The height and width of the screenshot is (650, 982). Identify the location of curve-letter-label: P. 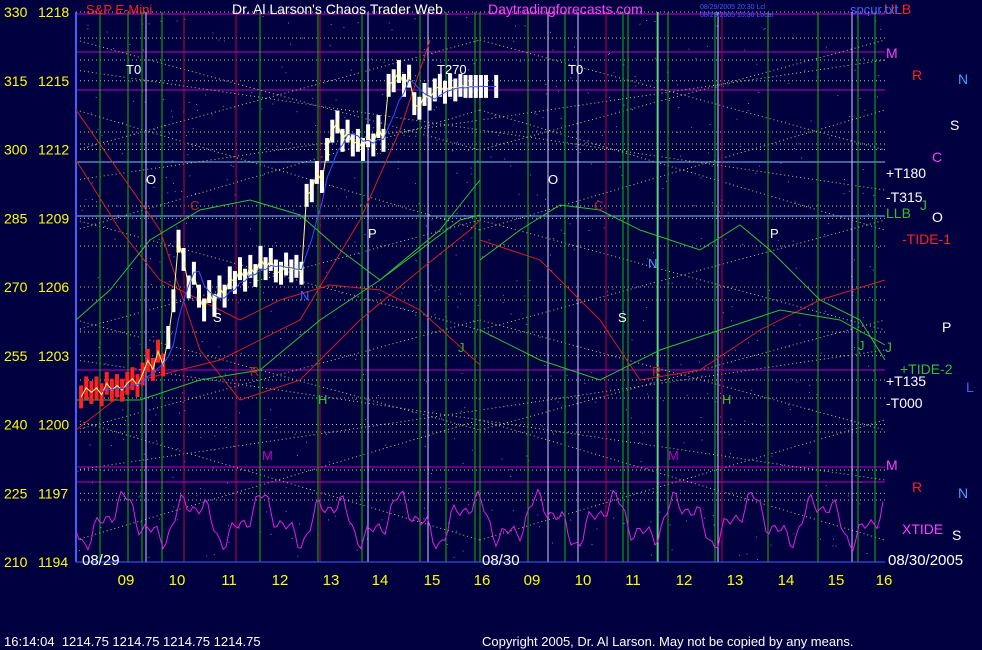
(774, 233).